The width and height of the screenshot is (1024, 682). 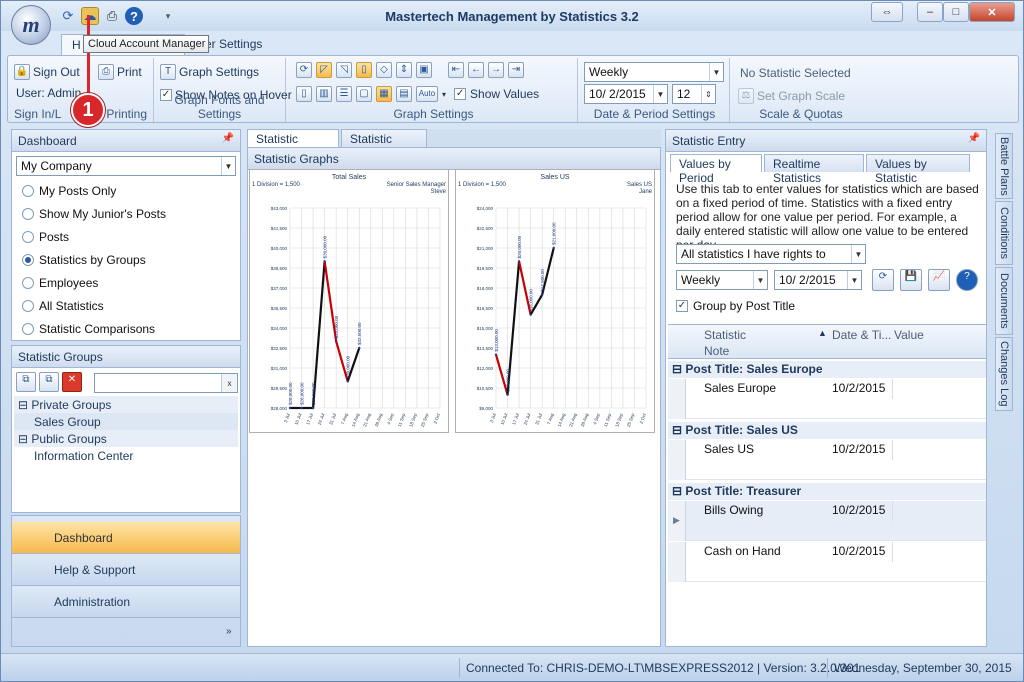 What do you see at coordinates (516, 70) in the screenshot?
I see `last-page-icon: ⇥` at bounding box center [516, 70].